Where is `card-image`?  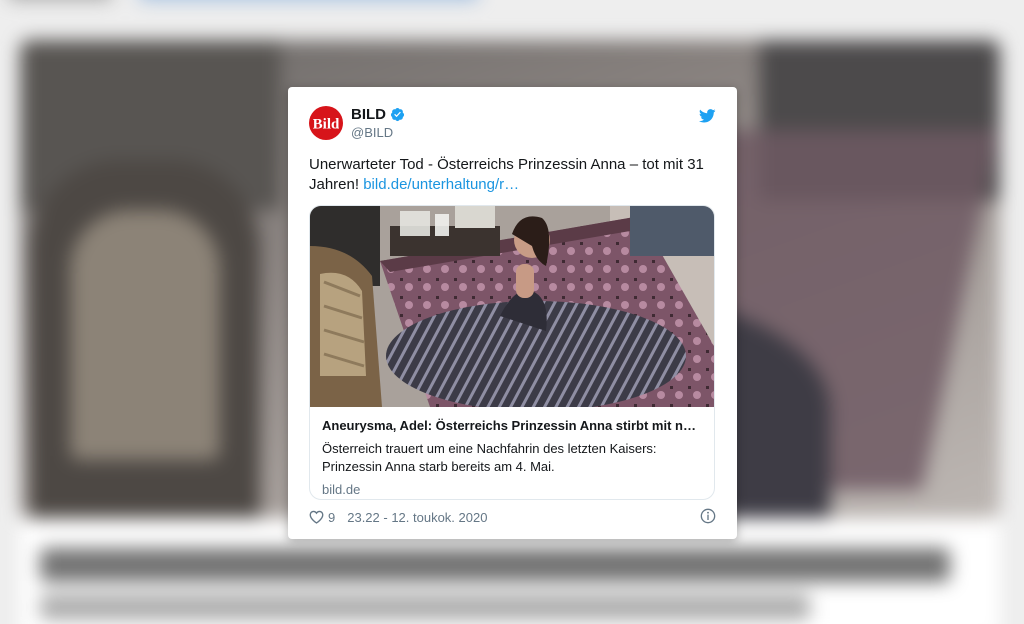 card-image is located at coordinates (512, 306).